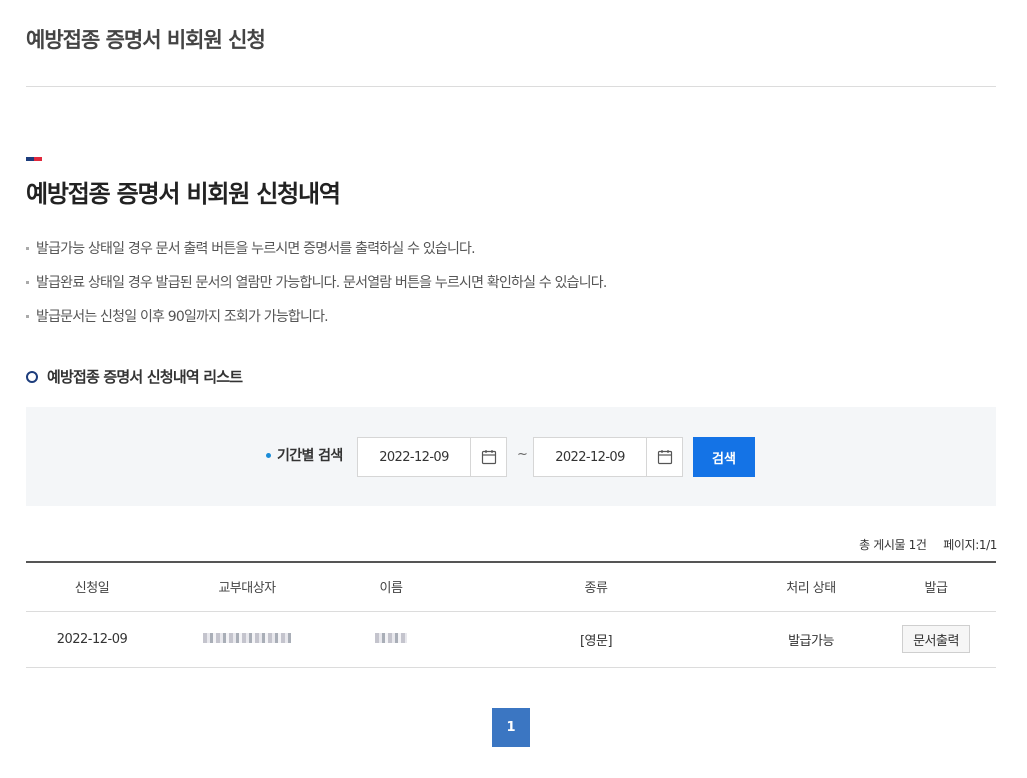  I want to click on row-recipient, so click(247, 639).